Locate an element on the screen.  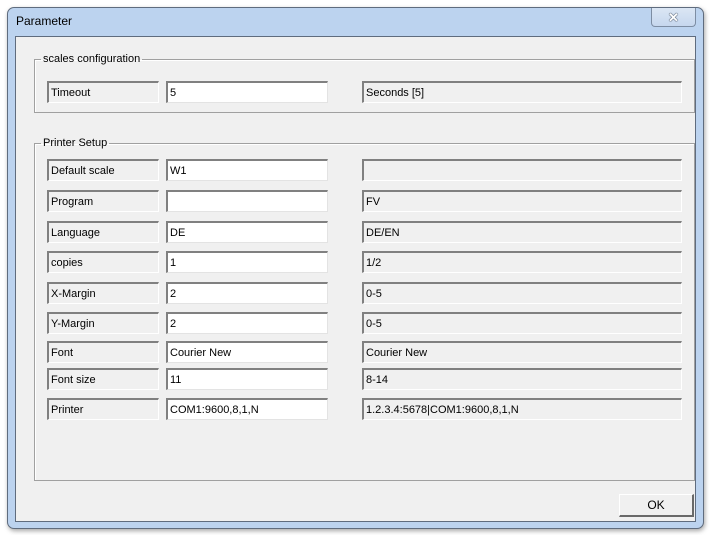
program-hint: FV is located at coordinates (522, 201).